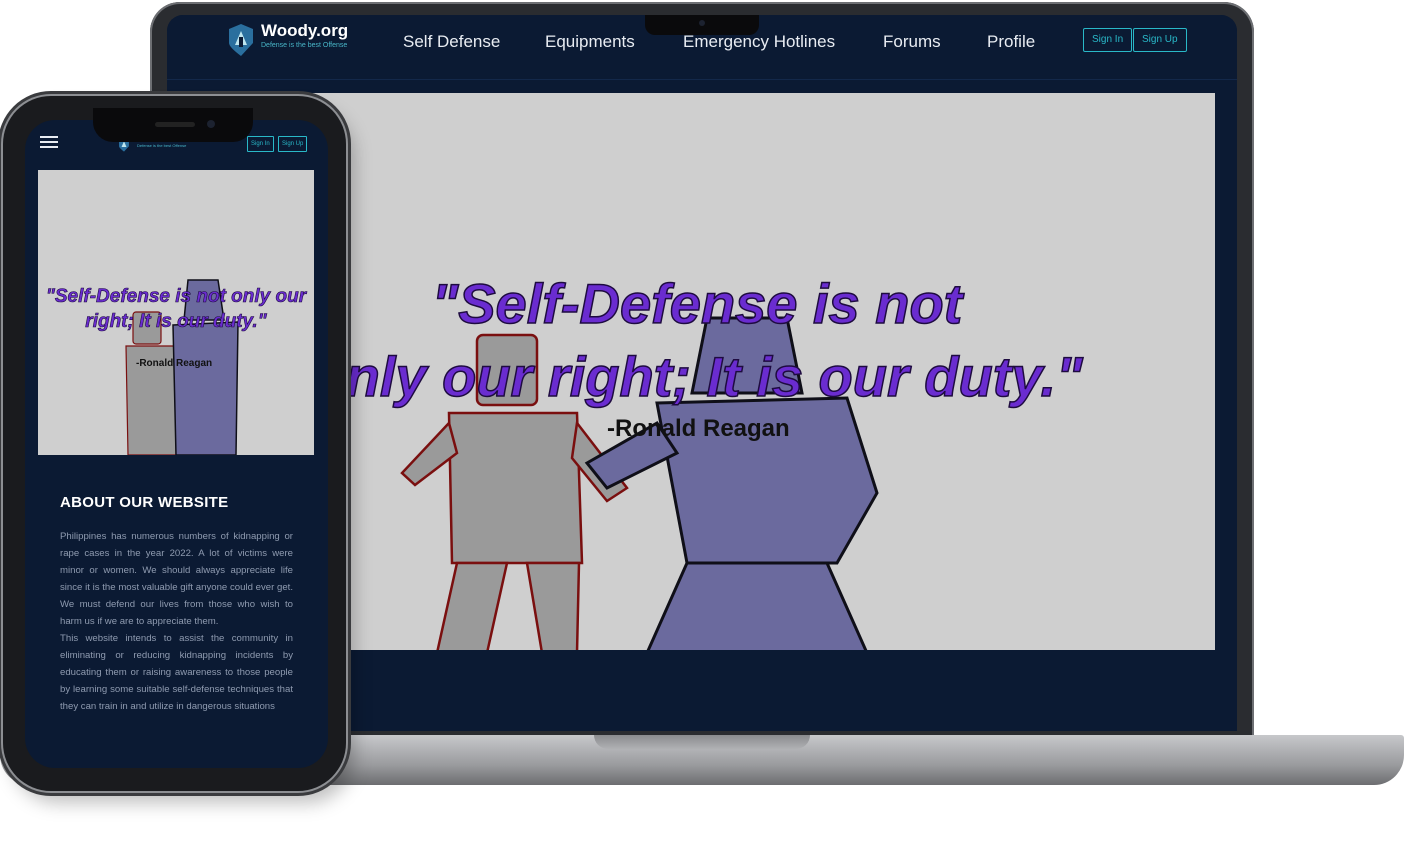 This screenshot has height=843, width=1405. I want to click on mobile-hero-author: -Ronald Reagan, so click(174, 363).